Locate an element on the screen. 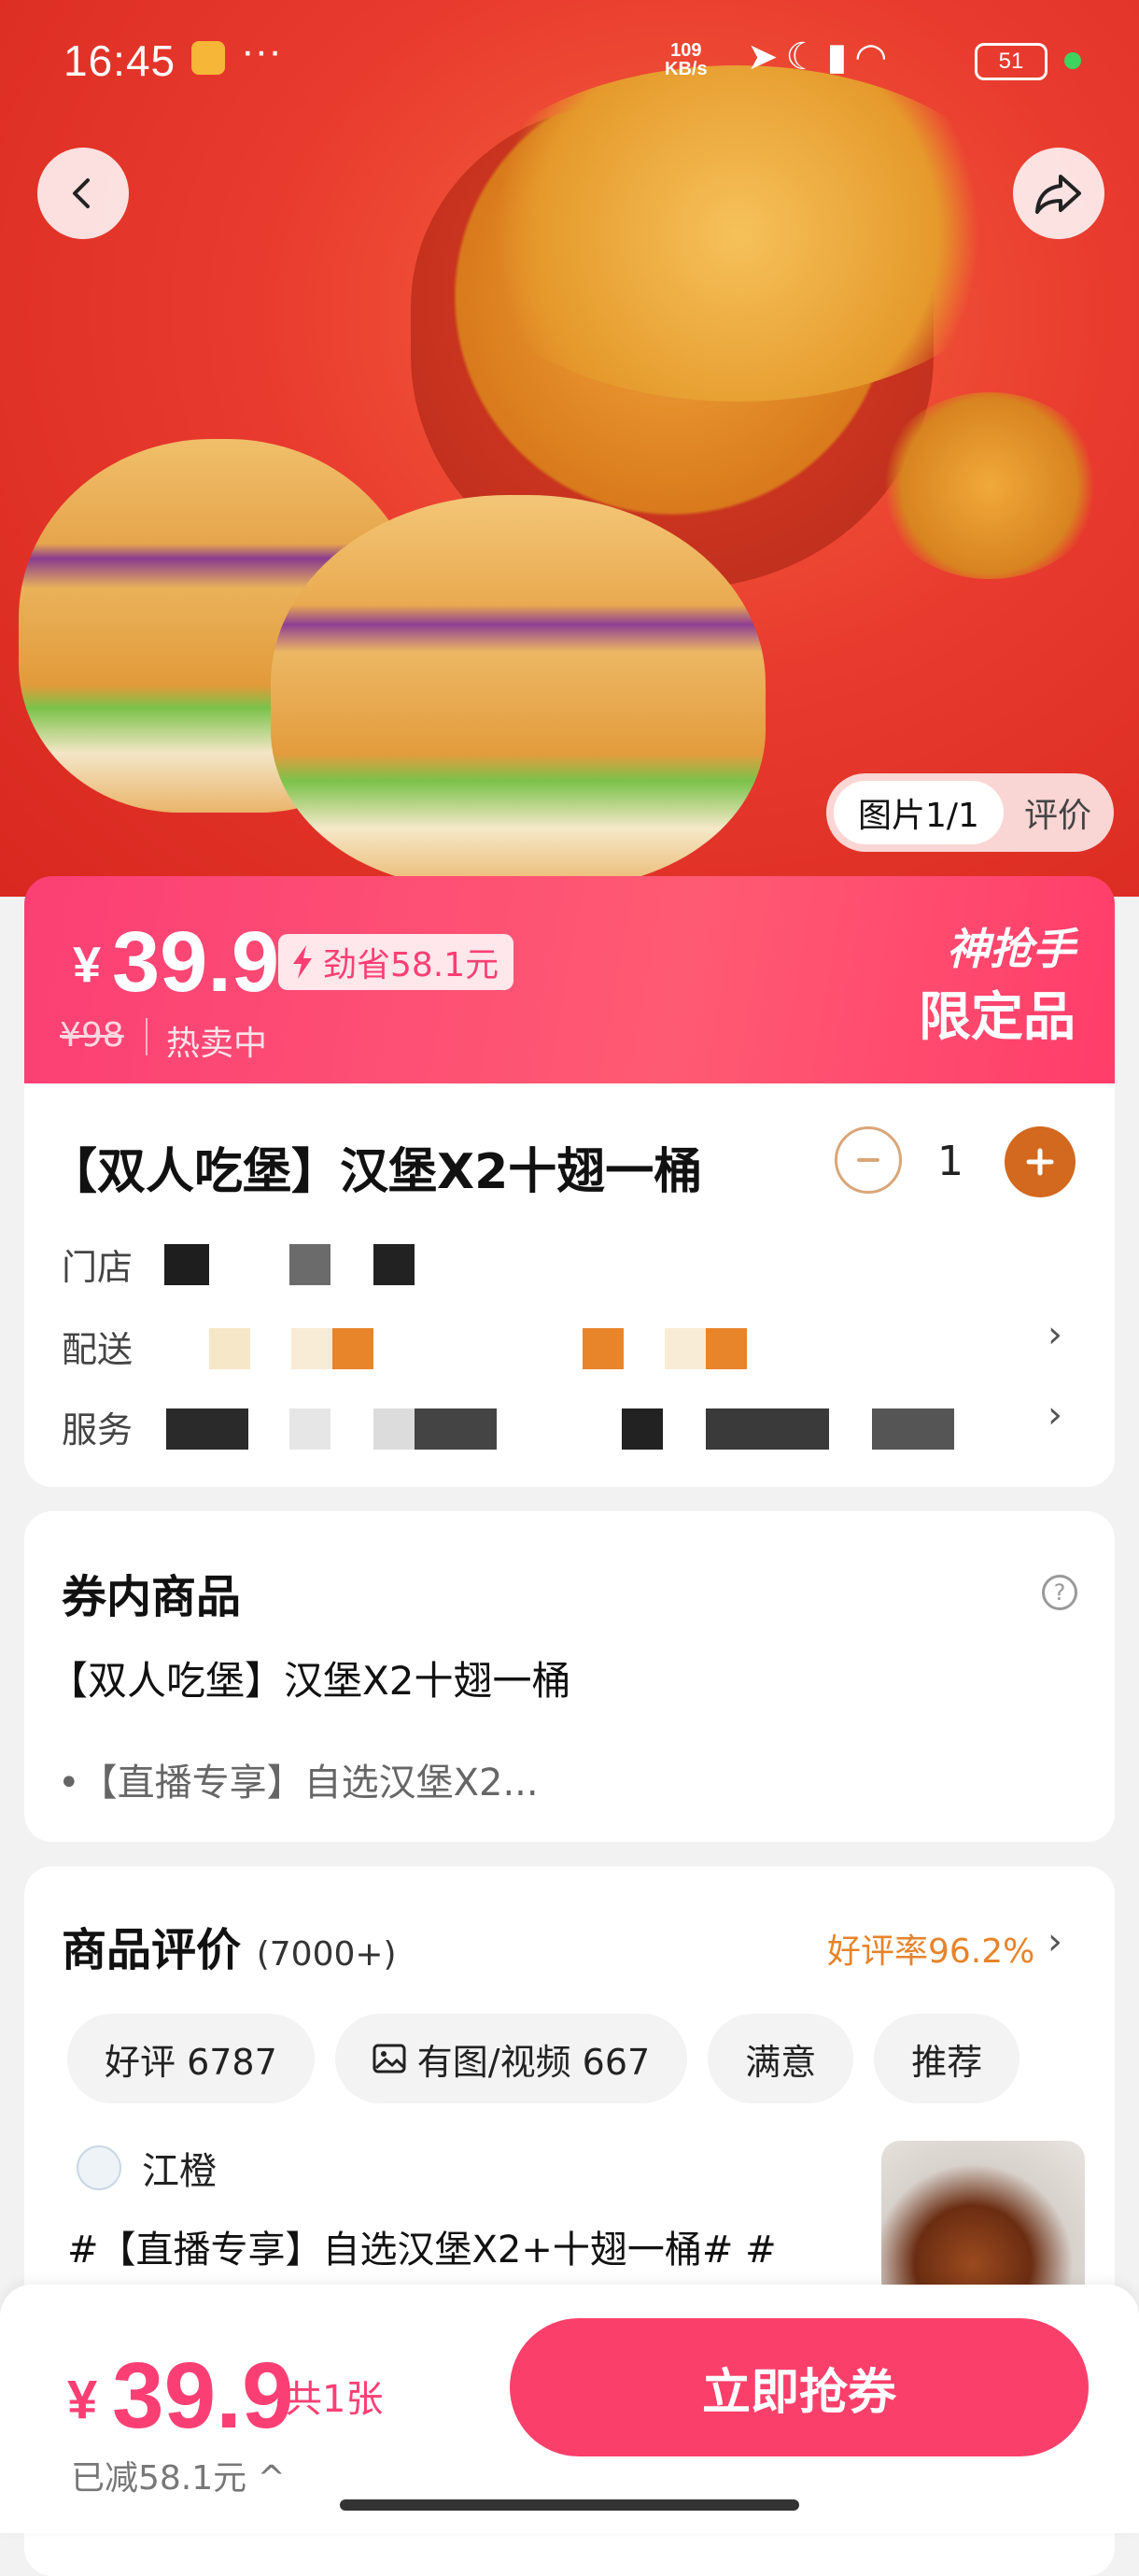  reviewer-name: 江橙 is located at coordinates (179, 2171).